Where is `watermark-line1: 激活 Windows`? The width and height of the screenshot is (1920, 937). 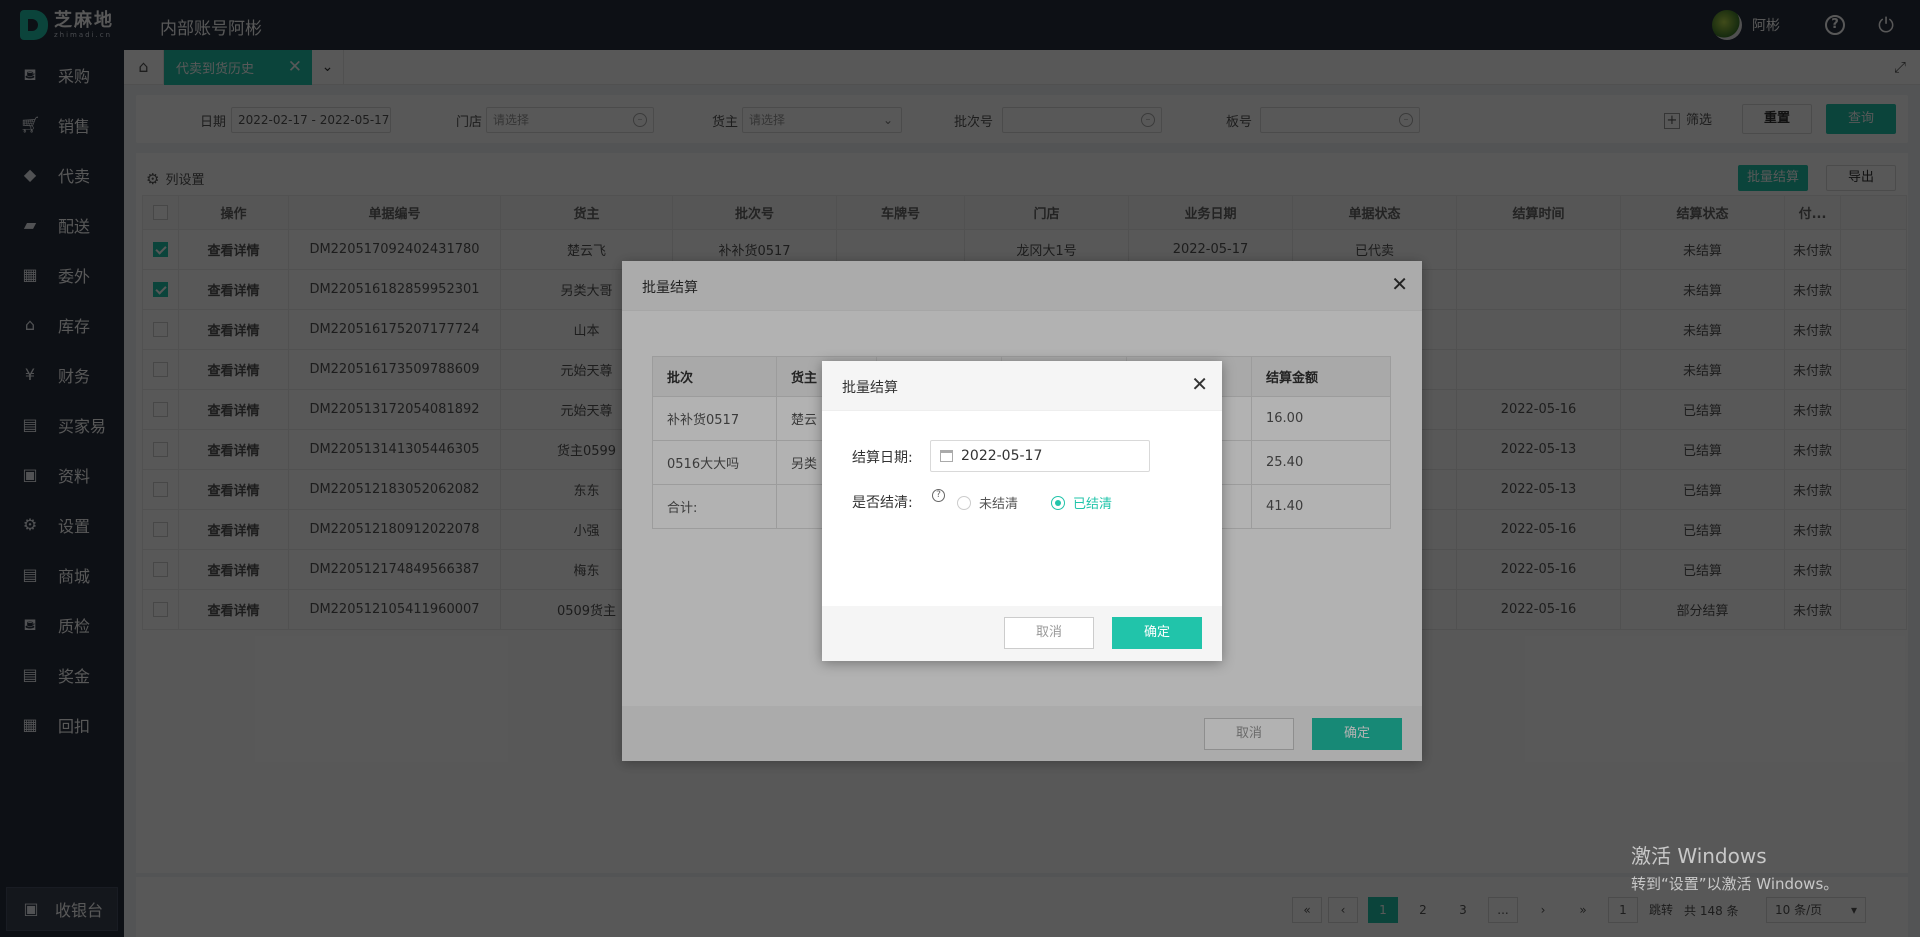
watermark-line1: 激活 Windows is located at coordinates (1699, 856).